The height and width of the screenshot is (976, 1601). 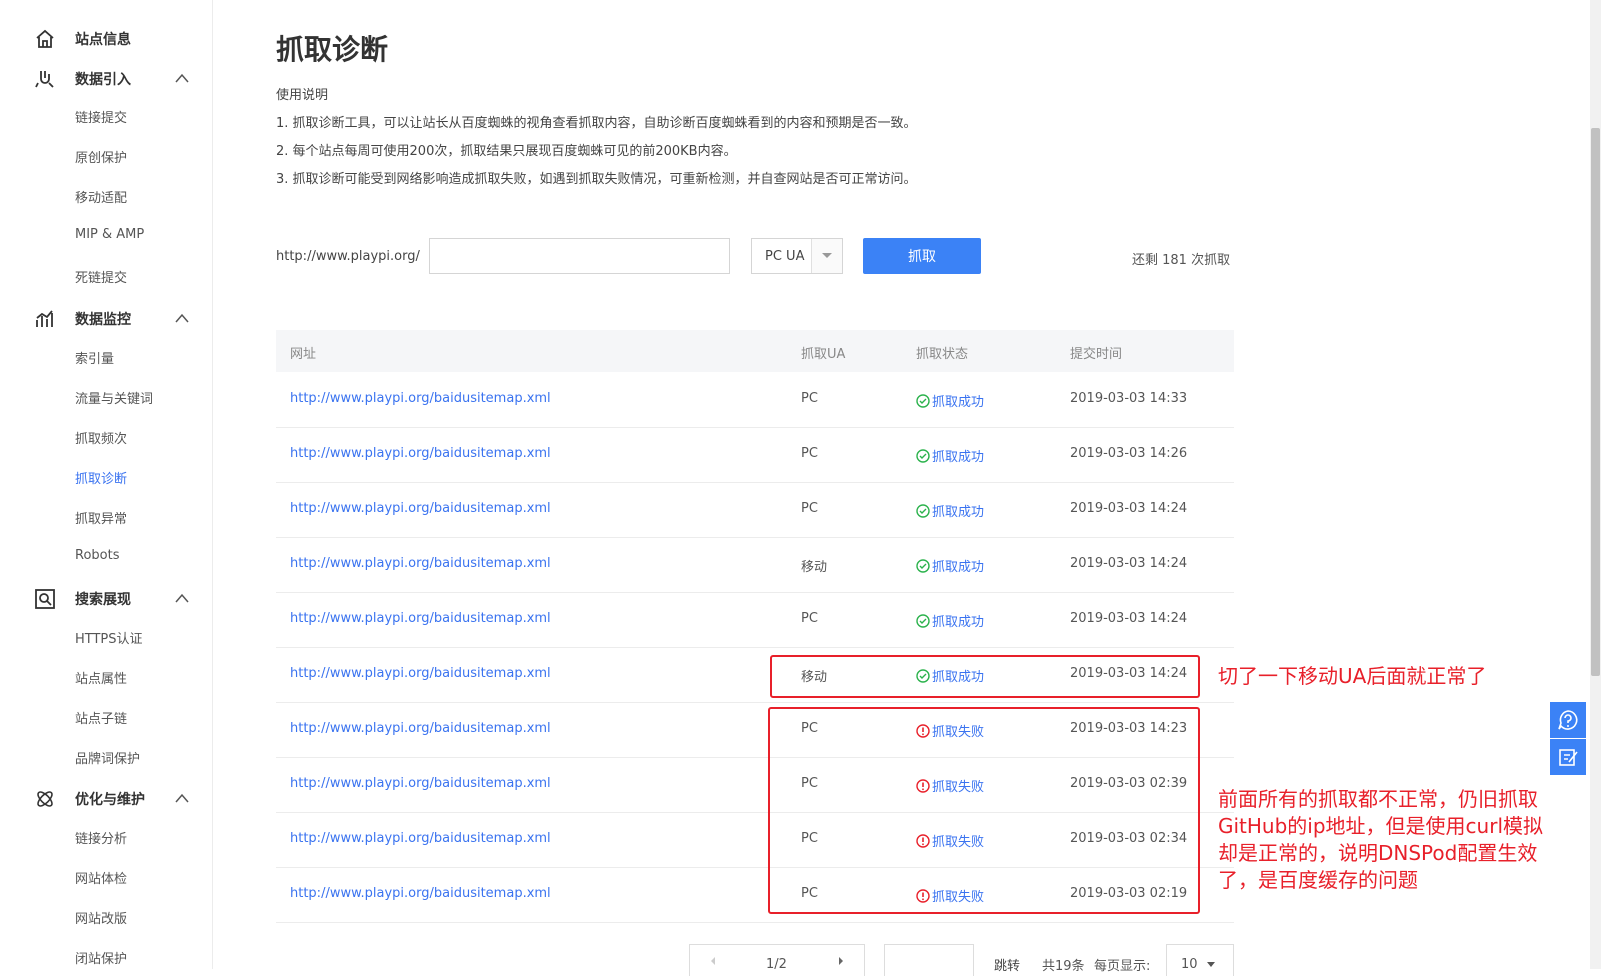 I want to click on sidebar-item-traffic-keywords: 流量与关键词, so click(x=114, y=397).